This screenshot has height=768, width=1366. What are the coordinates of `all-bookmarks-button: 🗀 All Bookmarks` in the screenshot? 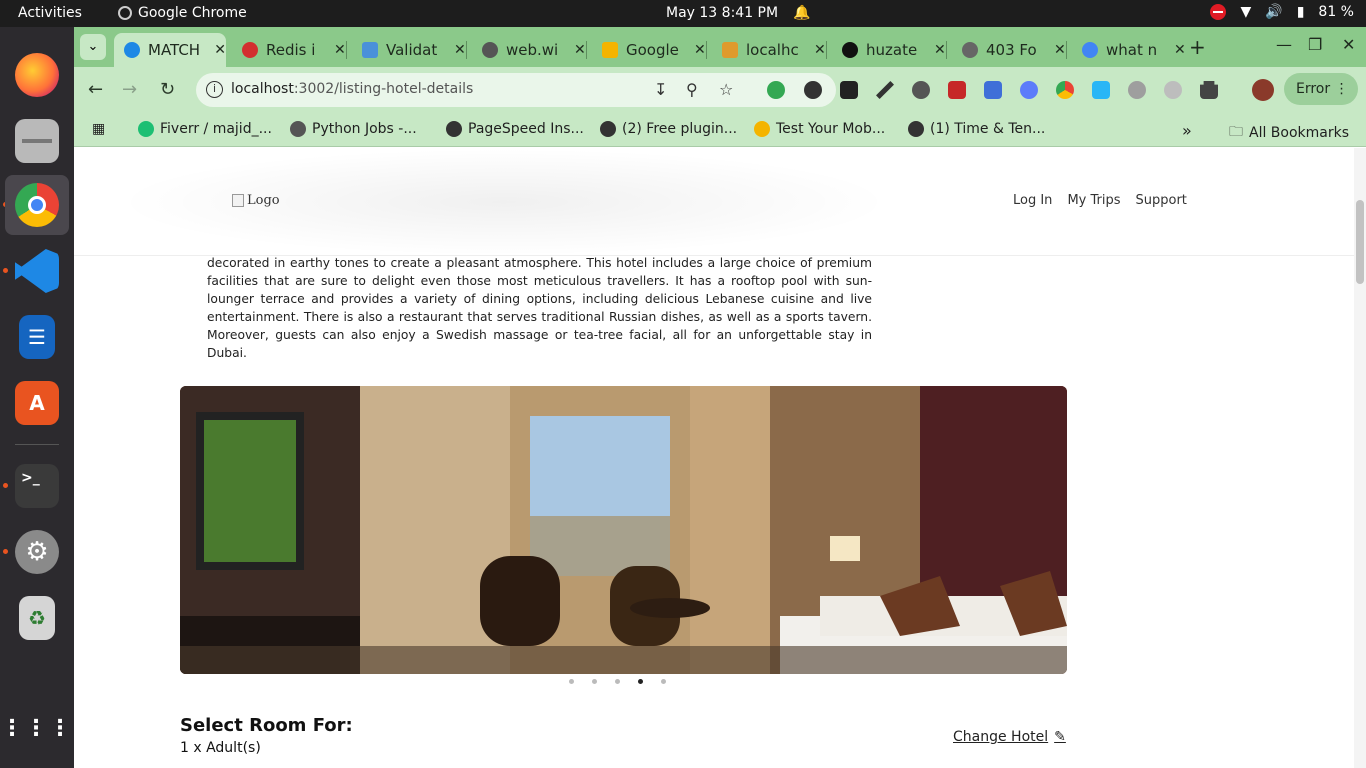 It's located at (1289, 133).